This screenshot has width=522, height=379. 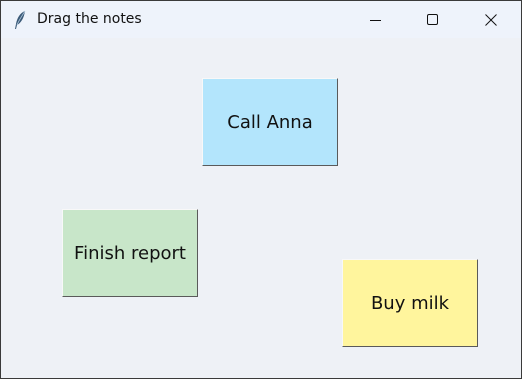 I want to click on note-buy-milk: Buy milk, so click(x=410, y=303).